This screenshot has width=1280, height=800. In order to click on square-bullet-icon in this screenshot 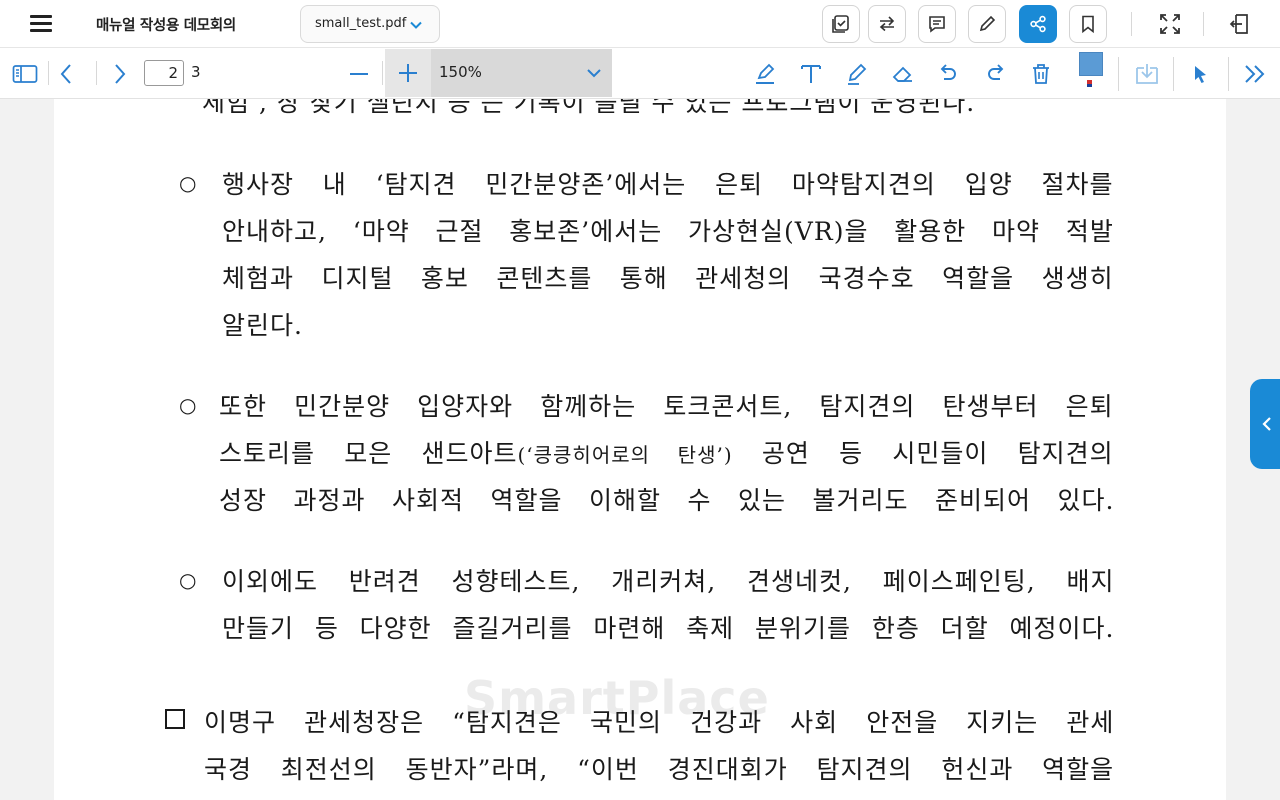, I will do `click(175, 719)`.